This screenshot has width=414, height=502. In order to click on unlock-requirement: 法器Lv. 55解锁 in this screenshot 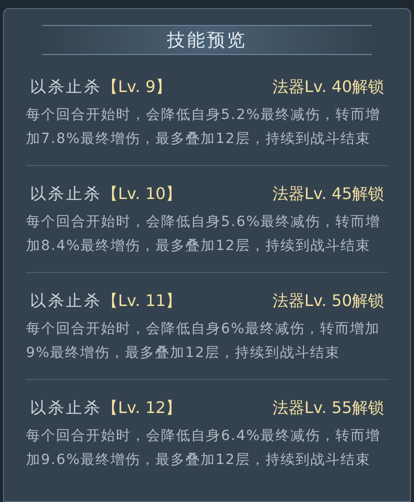, I will do `click(328, 408)`.